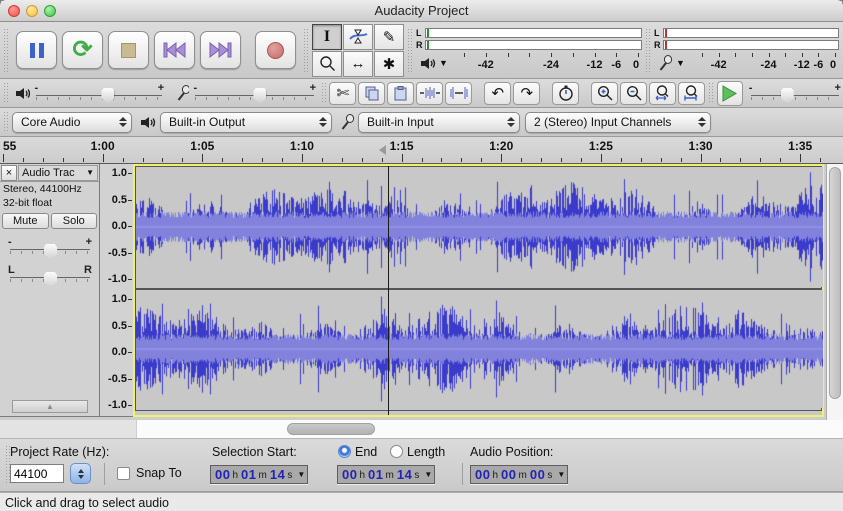  What do you see at coordinates (344, 451) in the screenshot?
I see `end-radio` at bounding box center [344, 451].